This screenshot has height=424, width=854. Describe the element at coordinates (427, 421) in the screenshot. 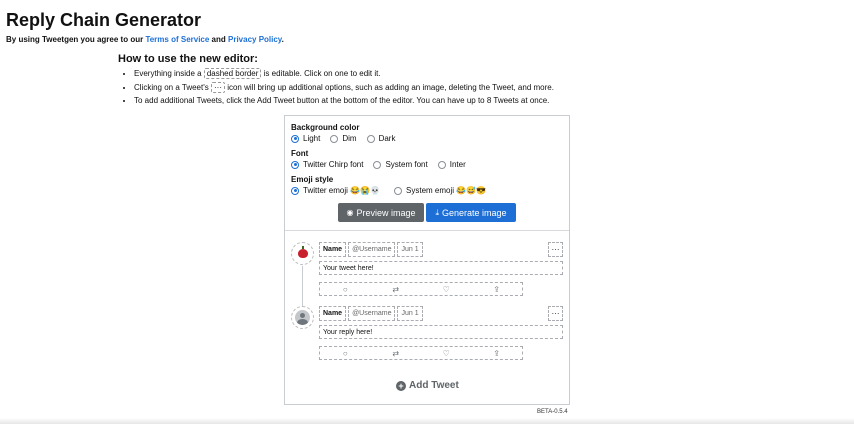

I see `page-bottom-edge` at that location.